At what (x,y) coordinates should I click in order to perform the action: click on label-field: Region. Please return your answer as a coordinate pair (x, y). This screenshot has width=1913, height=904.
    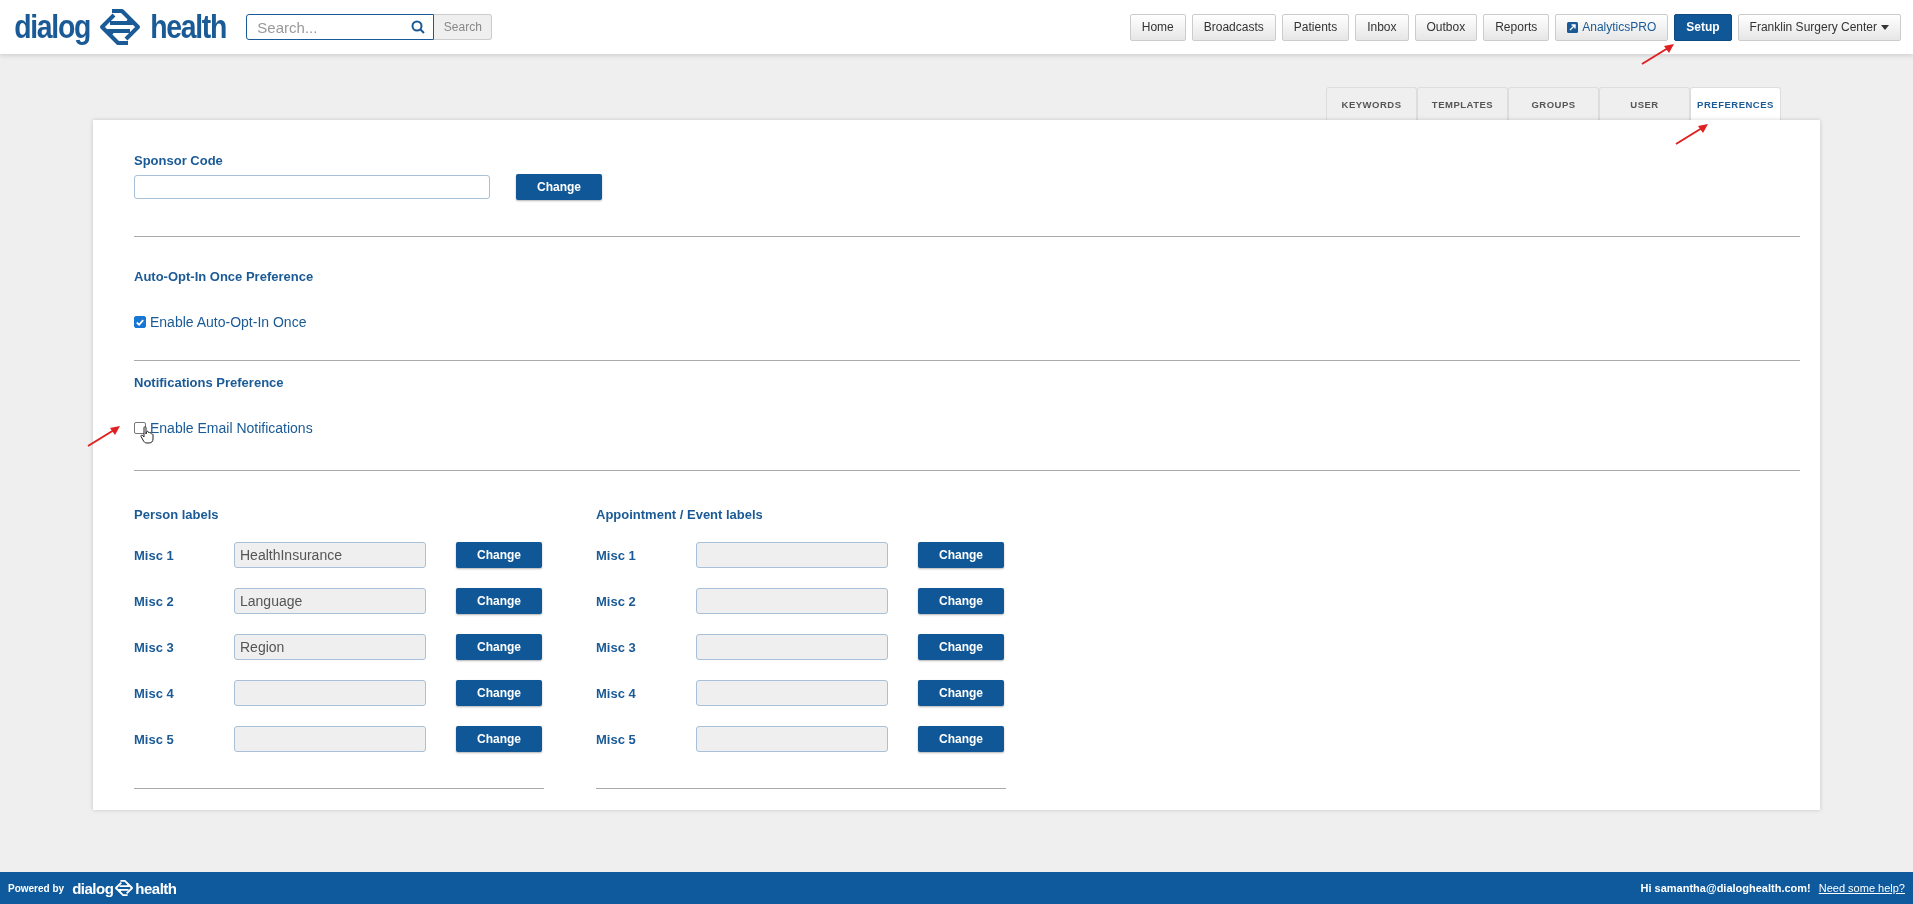
    Looking at the image, I should click on (330, 647).